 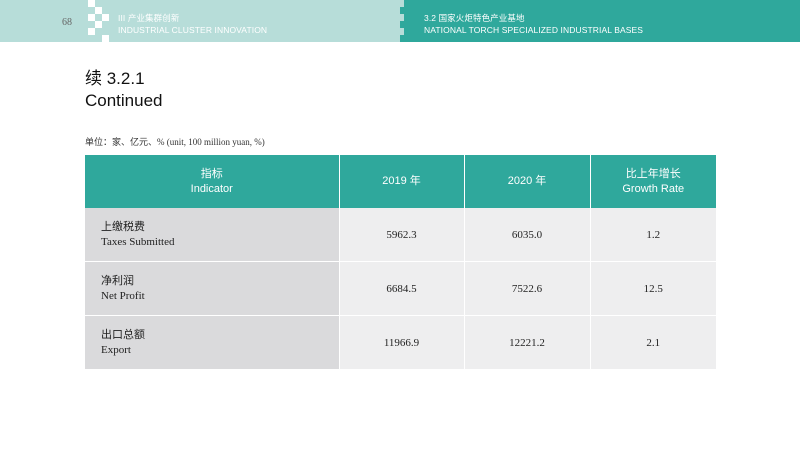 I want to click on cell-2020: 7522.6, so click(x=527, y=288).